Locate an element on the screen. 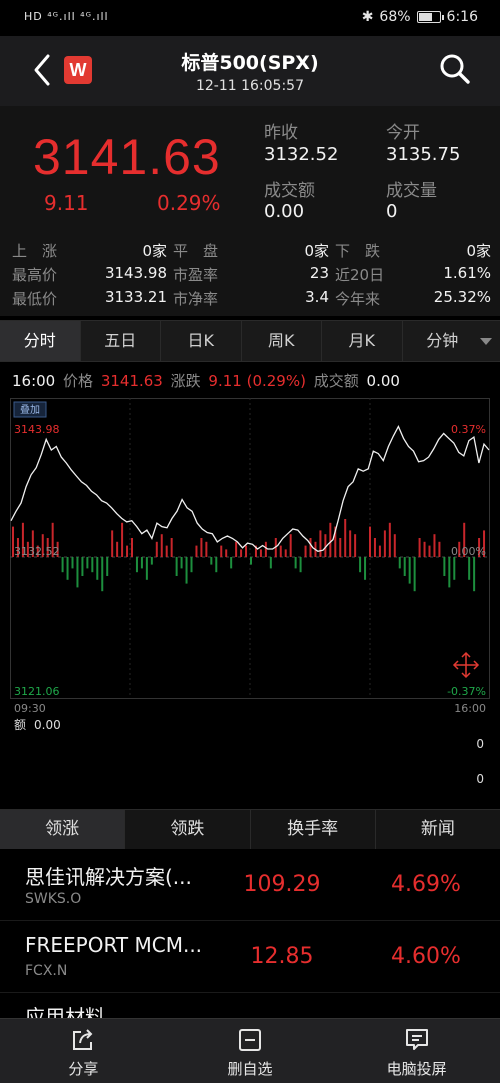 This screenshot has height=1083, width=500. tab-turnover-rate: 换手率 is located at coordinates (313, 829).